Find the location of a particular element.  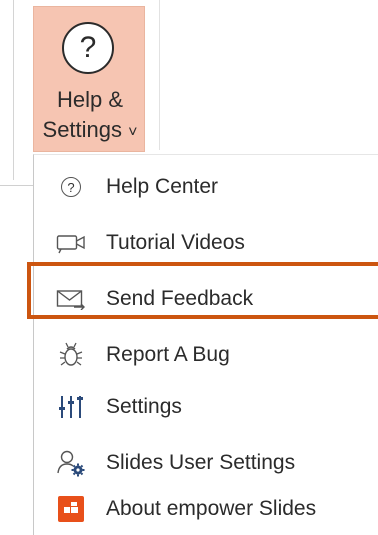

menu-item-slides-user-settings: Slides User Settings is located at coordinates (206, 463).